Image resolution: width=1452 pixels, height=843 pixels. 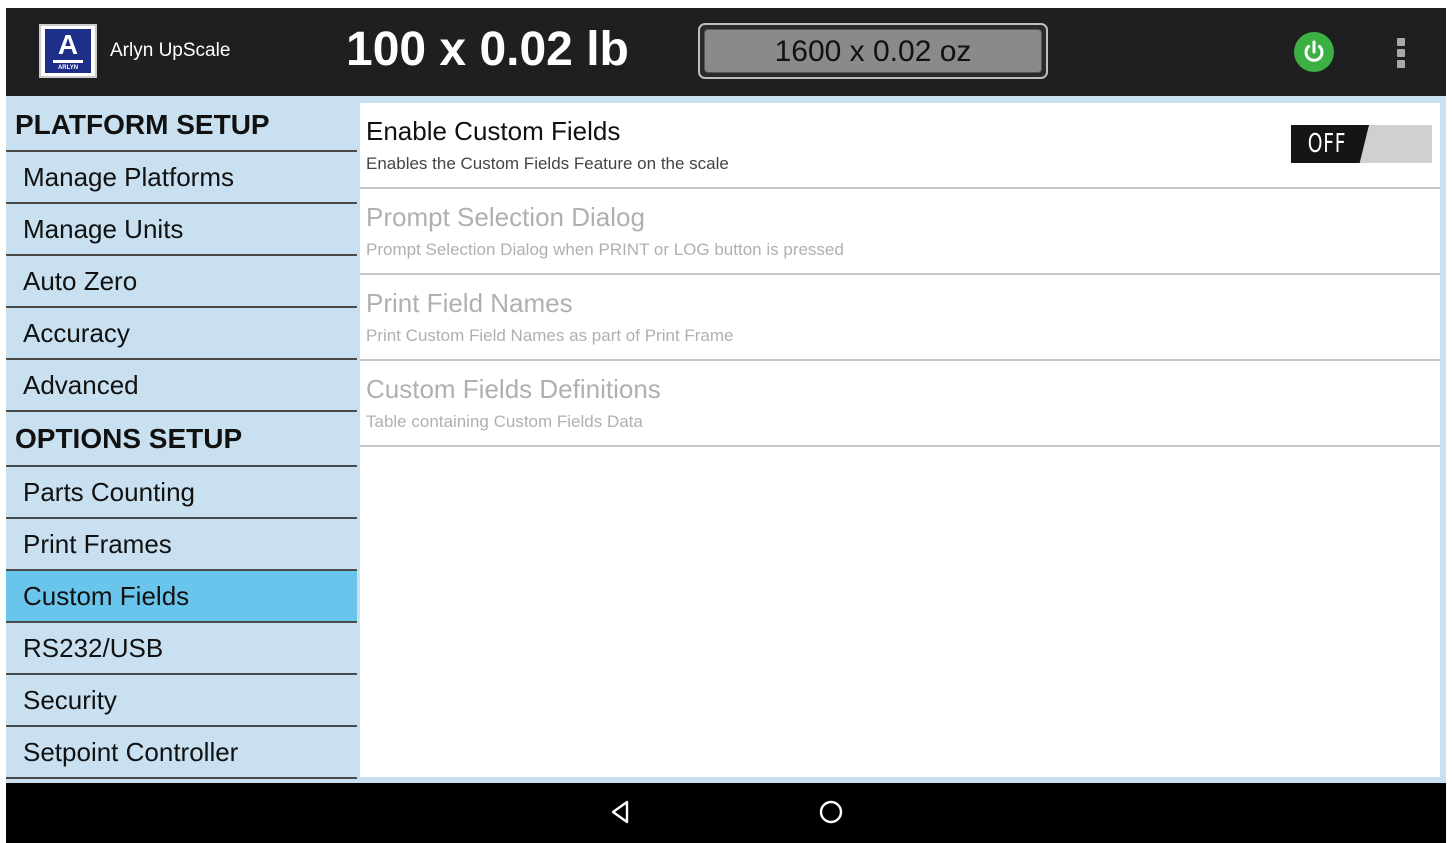 I want to click on sidebar-item-print-frames: Print Frames, so click(x=181, y=545).